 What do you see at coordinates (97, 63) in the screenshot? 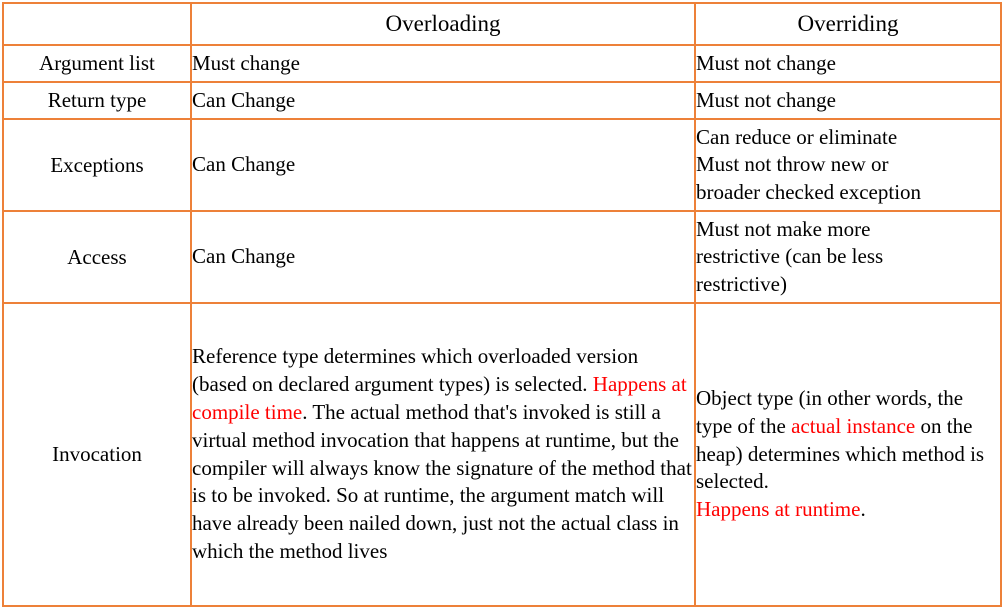
I see `row-label-argument-list: Argument list` at bounding box center [97, 63].